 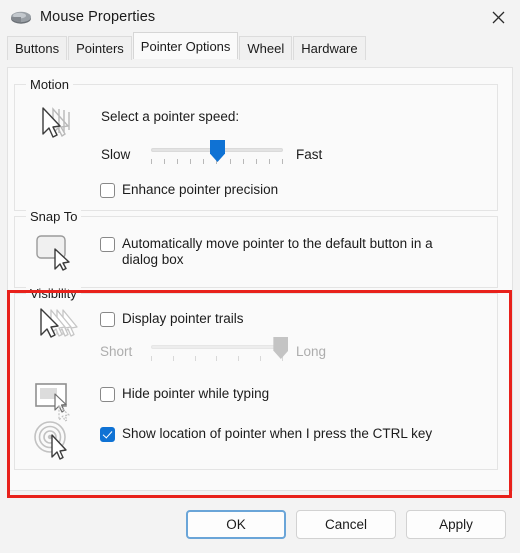 I want to click on slider-track, so click(x=217, y=347).